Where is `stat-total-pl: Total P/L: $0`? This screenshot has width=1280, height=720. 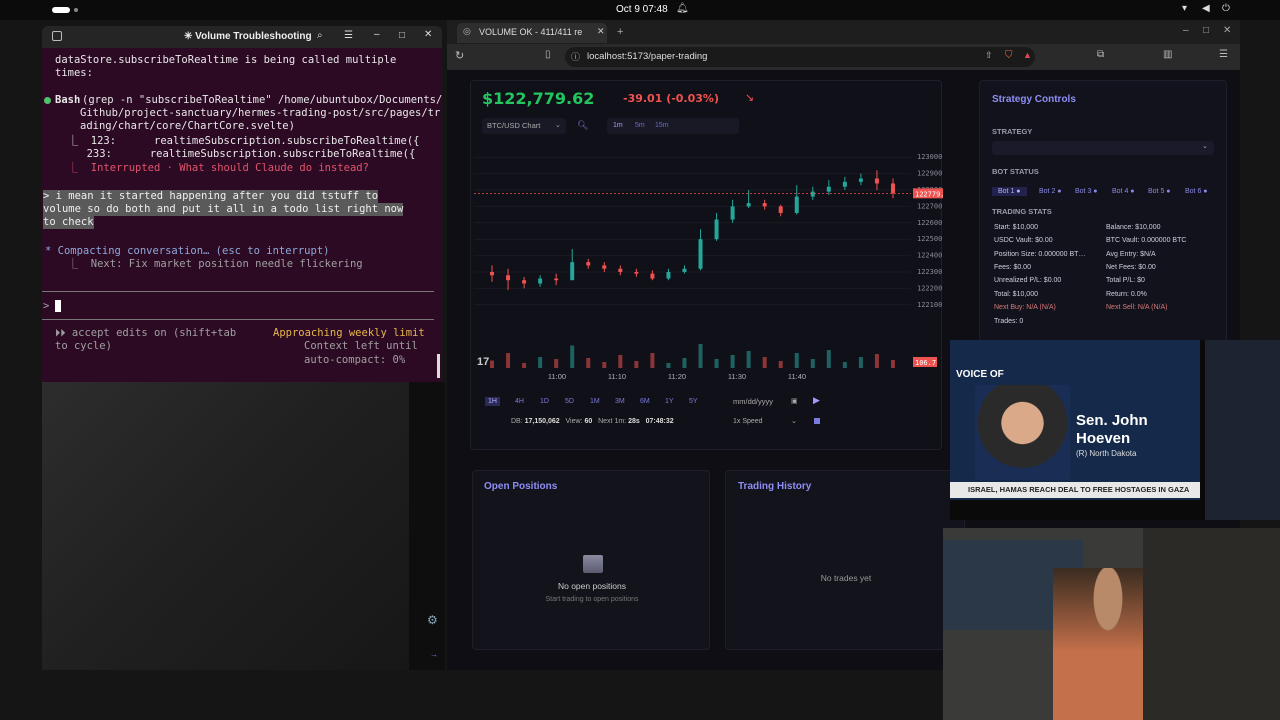
stat-total-pl: Total P/L: $0 is located at coordinates (1125, 280).